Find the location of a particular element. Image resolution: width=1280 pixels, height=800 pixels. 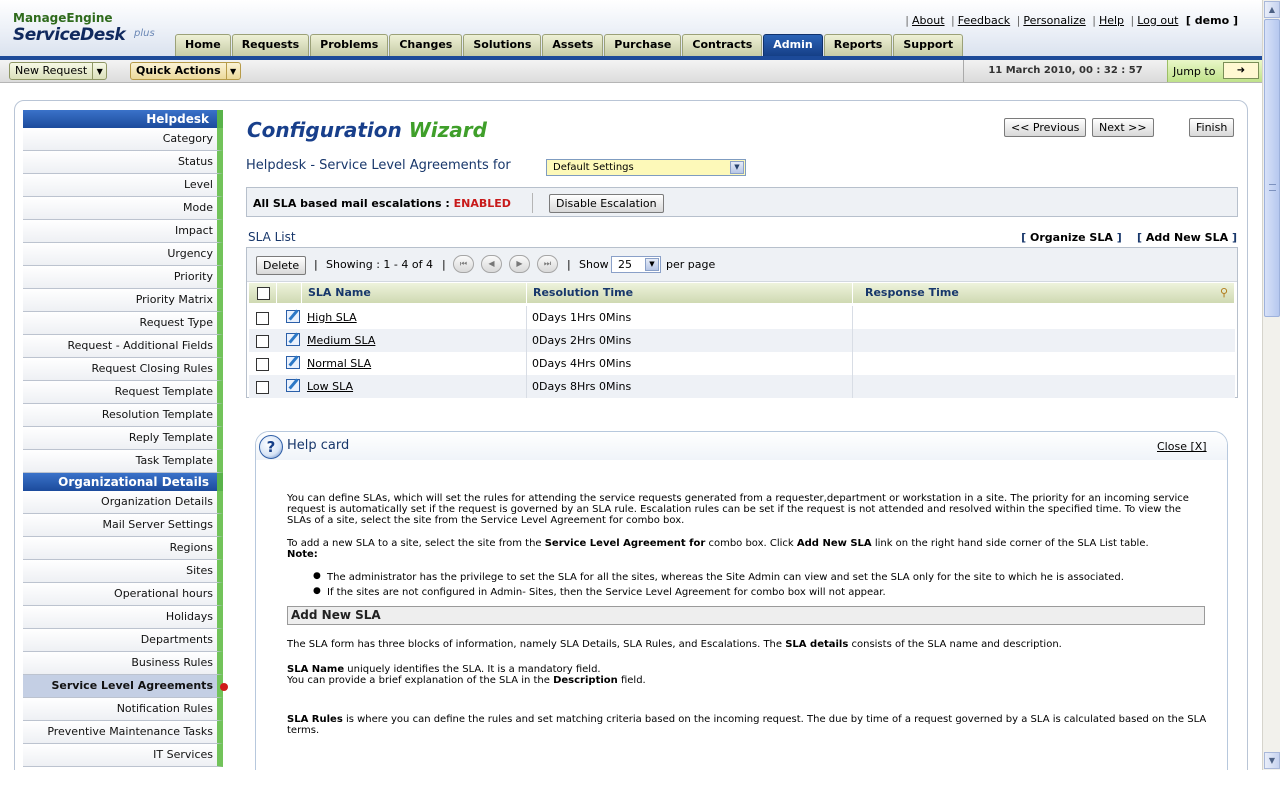

sidebar-item-operational-hours: Operational hours is located at coordinates (123, 594).